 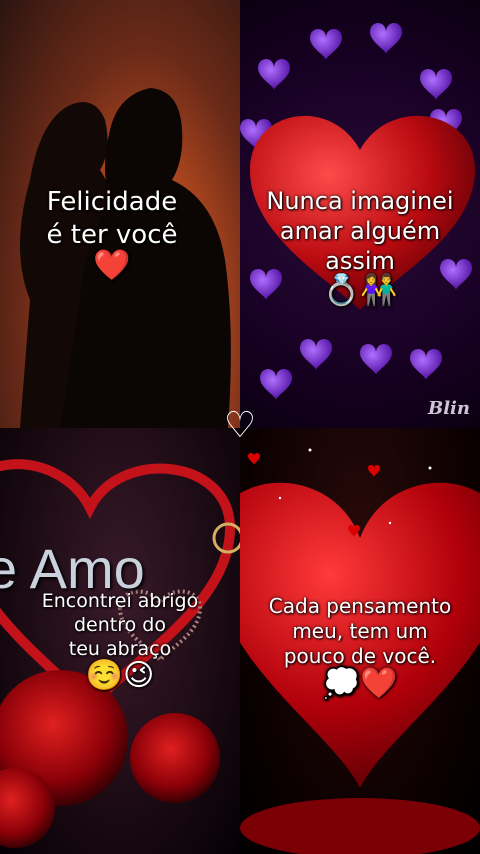 What do you see at coordinates (112, 265) in the screenshot?
I see `heart-emoji: ❤️` at bounding box center [112, 265].